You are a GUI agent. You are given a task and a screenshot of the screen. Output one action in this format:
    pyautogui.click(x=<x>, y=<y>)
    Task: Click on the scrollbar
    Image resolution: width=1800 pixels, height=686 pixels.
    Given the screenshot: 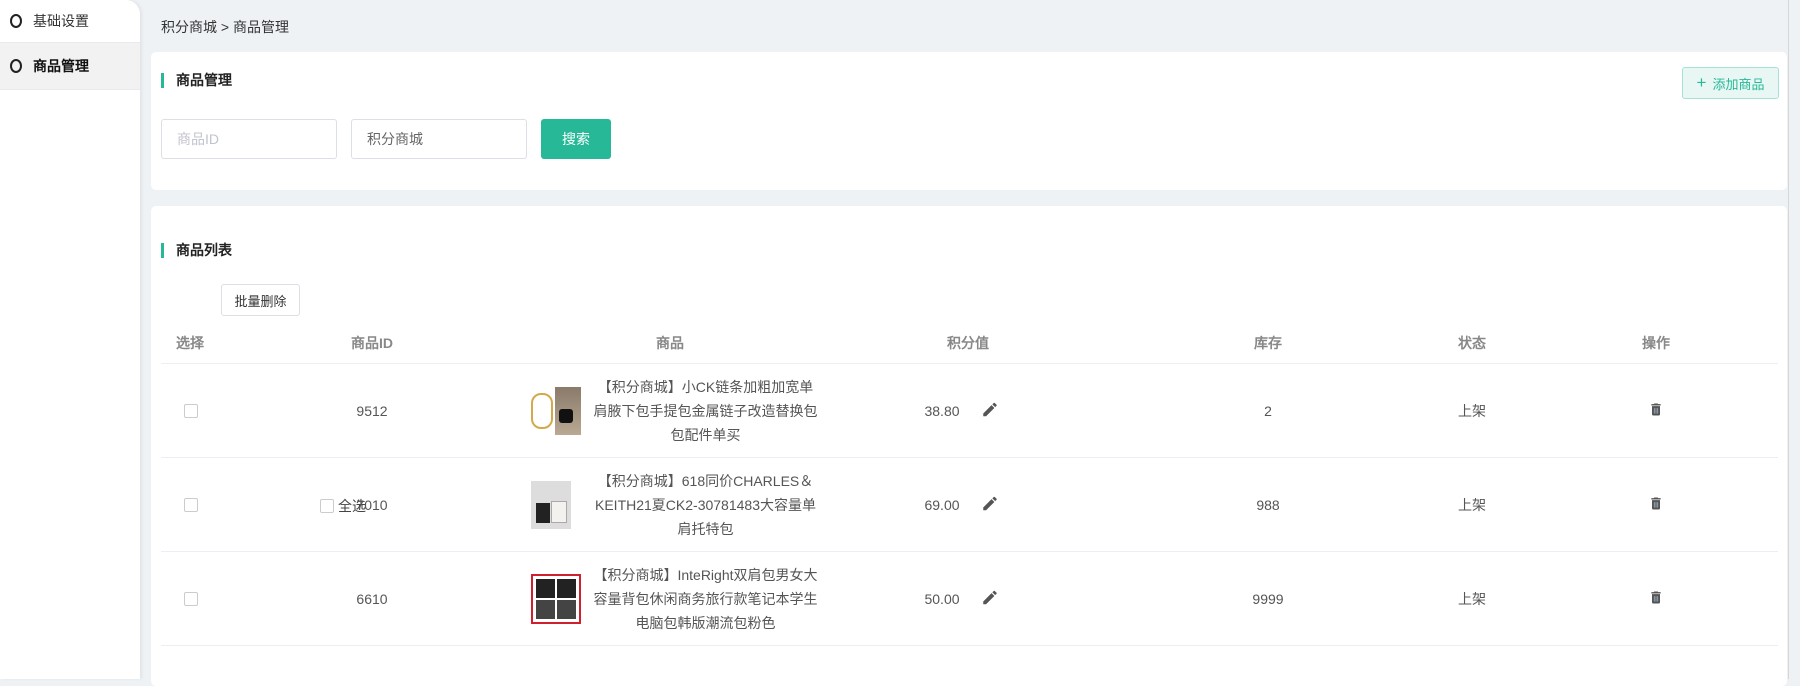 What is the action you would take?
    pyautogui.click(x=1794, y=339)
    